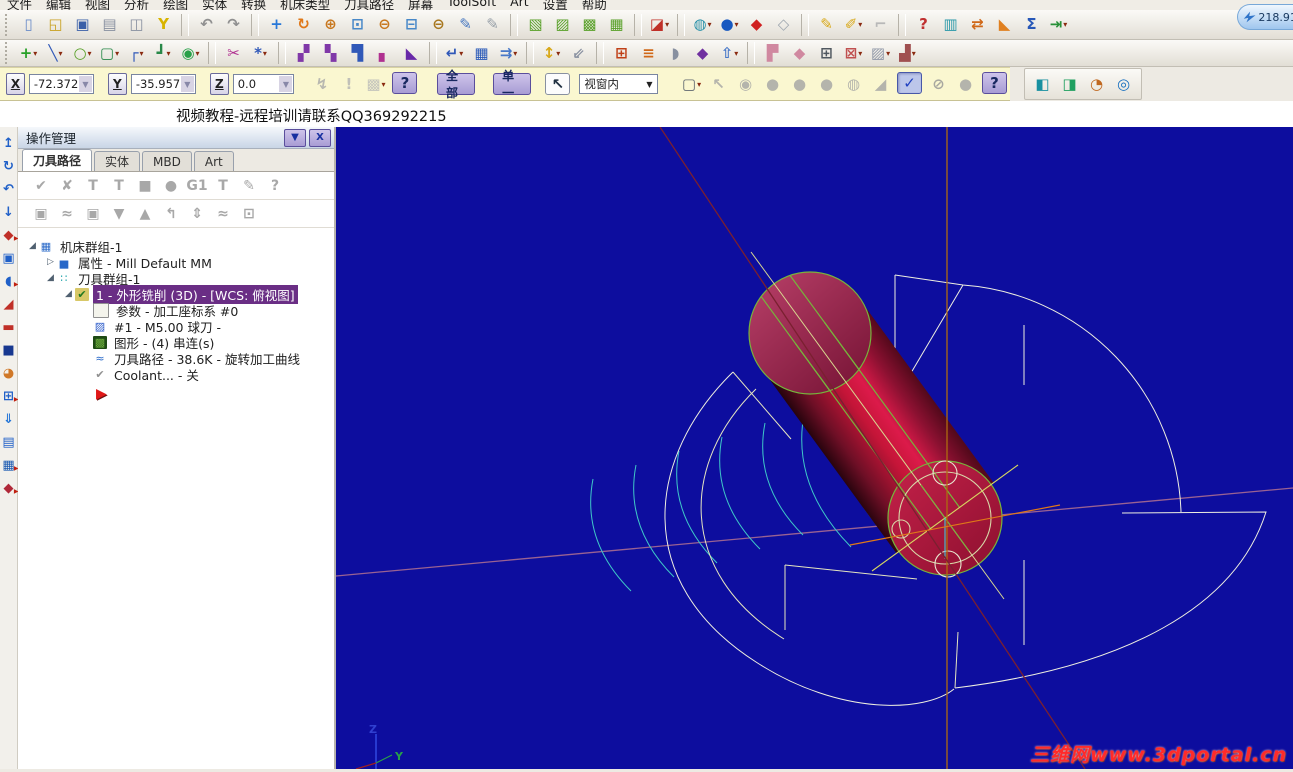 This screenshot has height=772, width=1293. I want to click on tab-实体: 实体, so click(117, 161).